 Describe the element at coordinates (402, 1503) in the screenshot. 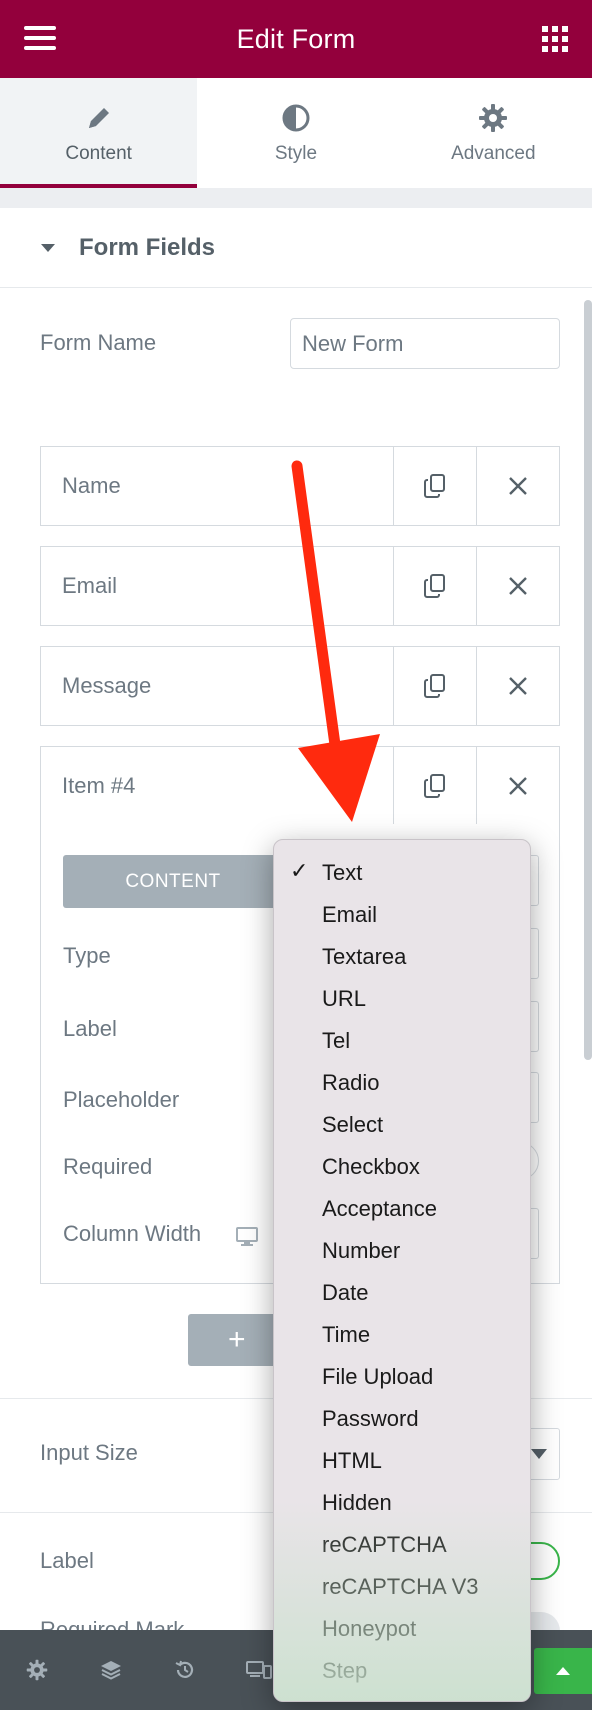

I see `dropdown-option: Hidden` at that location.